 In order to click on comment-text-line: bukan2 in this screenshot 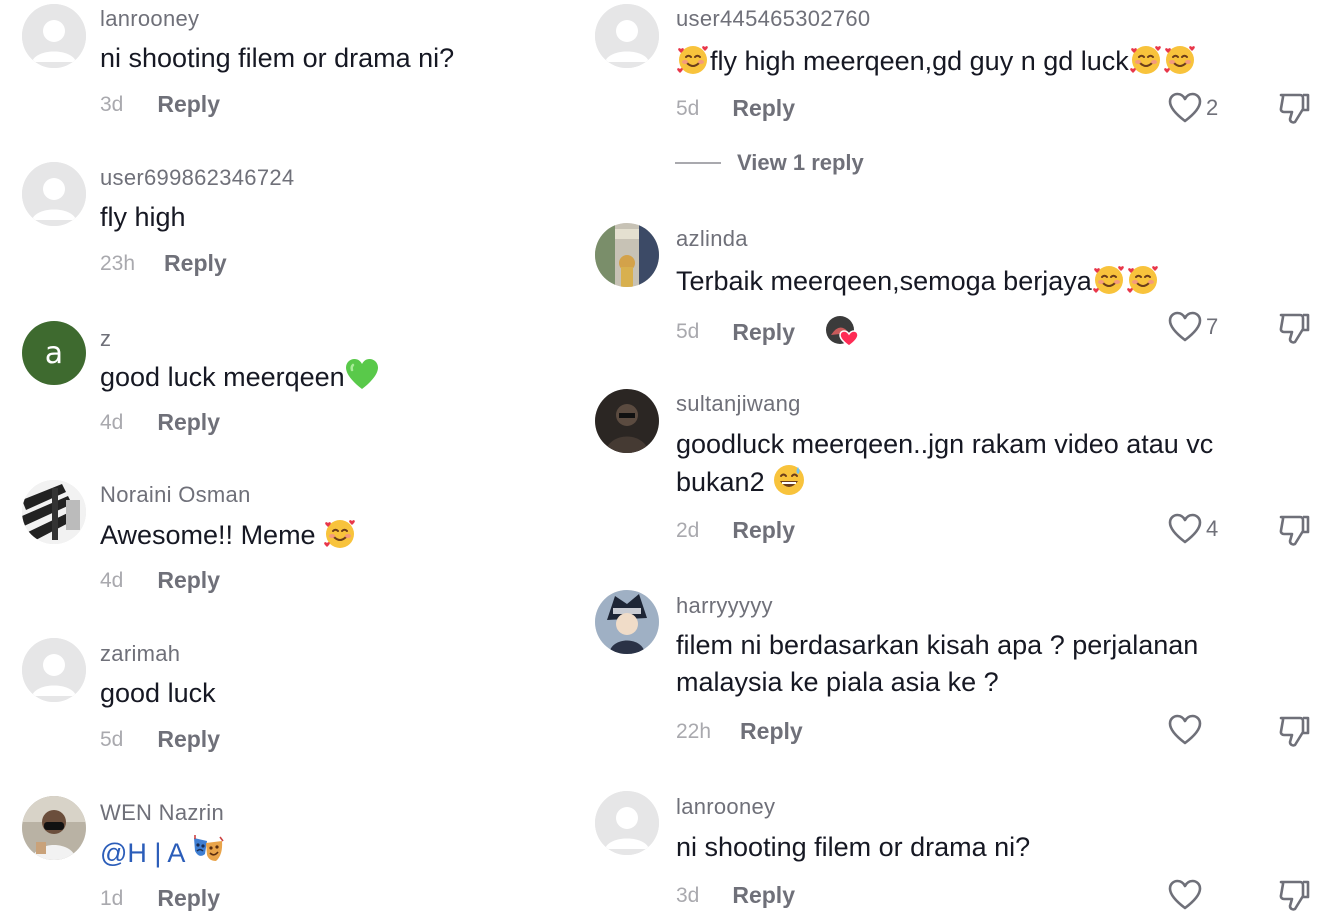, I will do `click(724, 482)`.